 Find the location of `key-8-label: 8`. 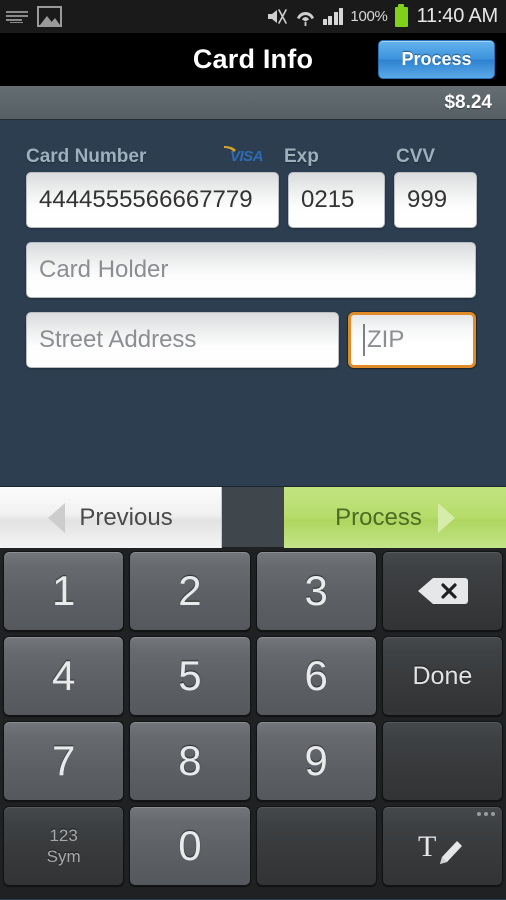

key-8-label: 8 is located at coordinates (190, 760).